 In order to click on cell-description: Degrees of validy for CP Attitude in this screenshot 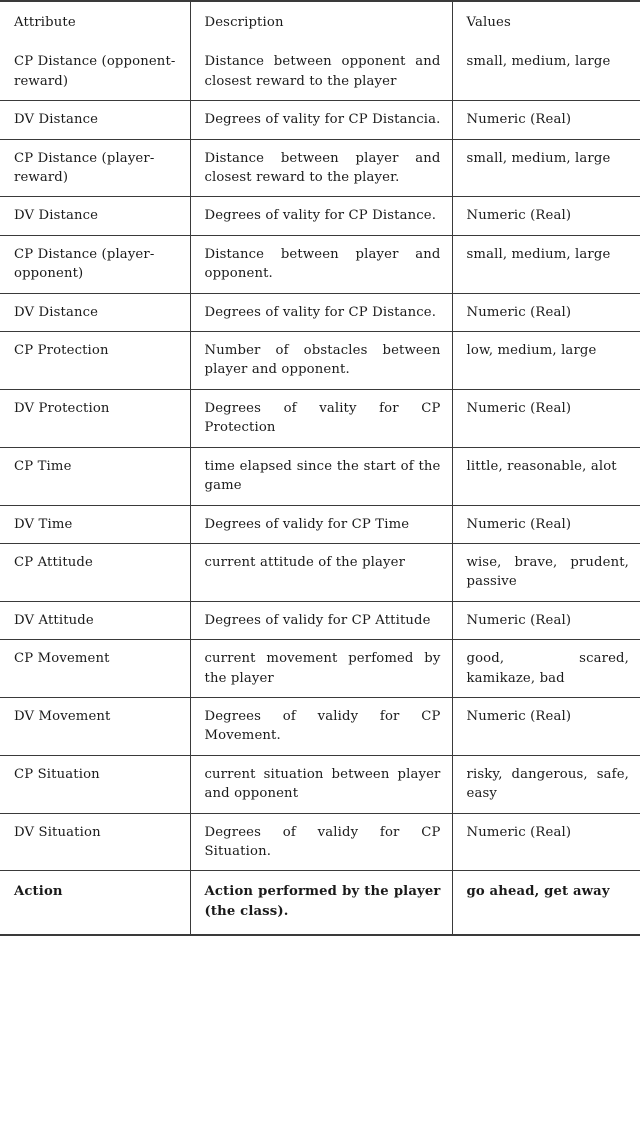, I will do `click(321, 620)`.